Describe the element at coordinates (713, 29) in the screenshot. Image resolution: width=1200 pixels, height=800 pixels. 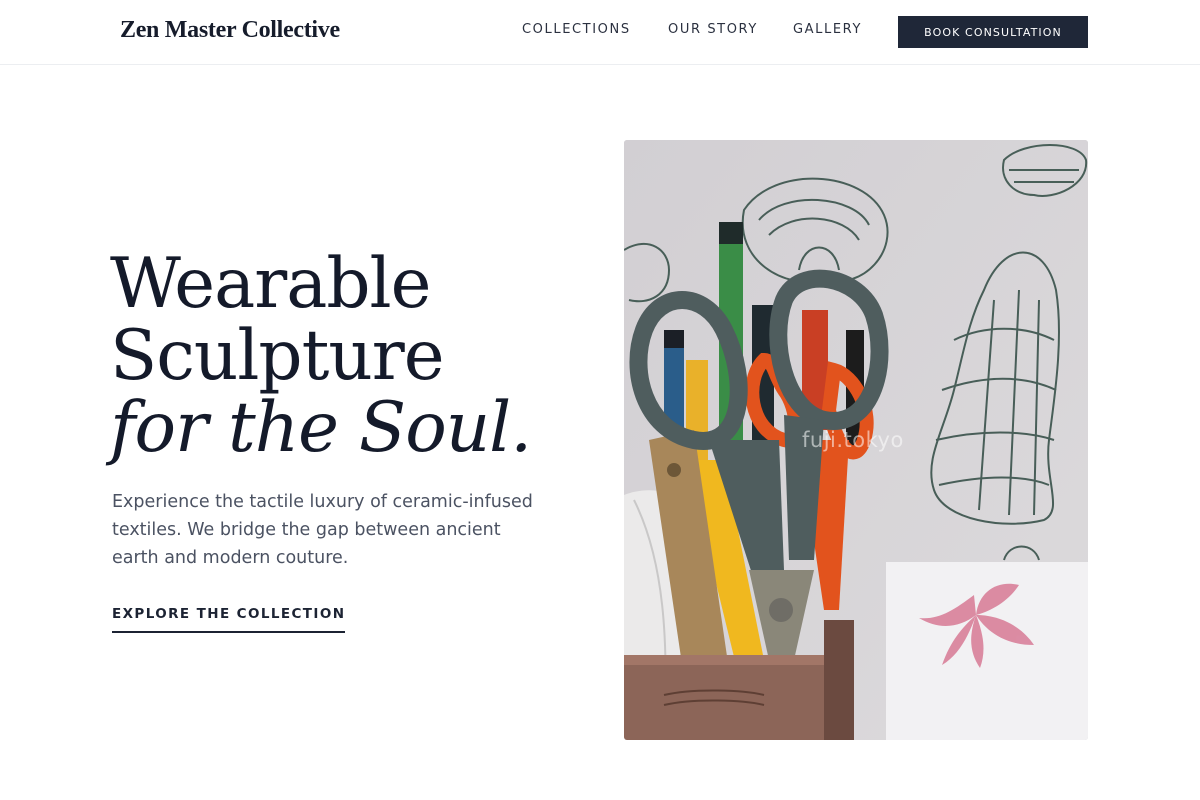
I see `nav-link-our-story: OUR STORY` at that location.